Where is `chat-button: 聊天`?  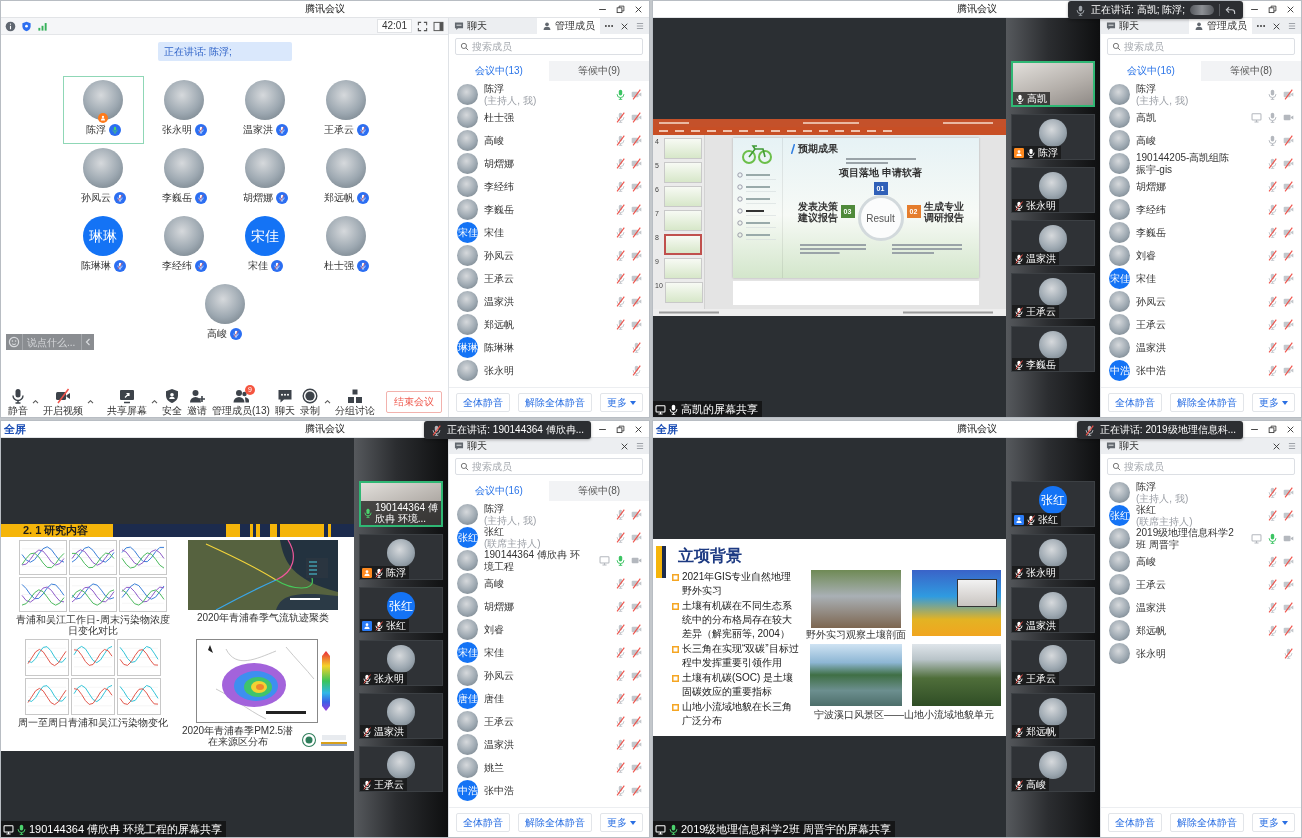
chat-button: 聊天 is located at coordinates (284, 401).